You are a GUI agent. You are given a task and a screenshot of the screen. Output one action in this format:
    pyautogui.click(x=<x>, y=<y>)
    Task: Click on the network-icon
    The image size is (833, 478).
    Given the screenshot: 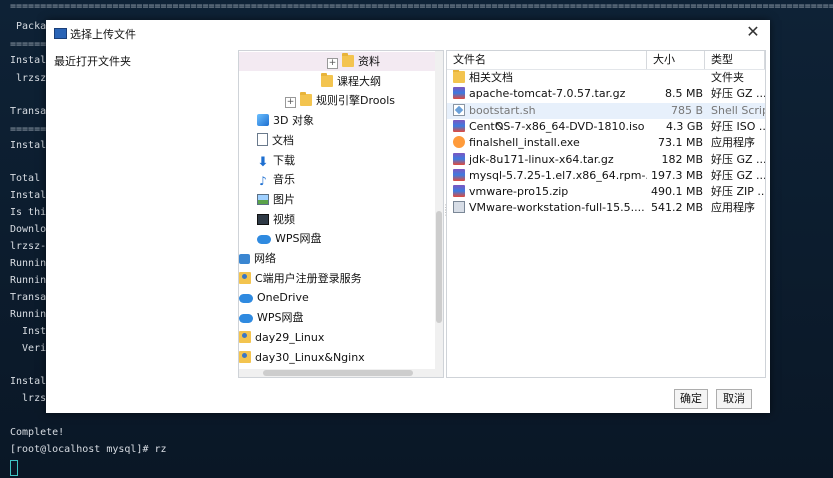 What is the action you would take?
    pyautogui.click(x=244, y=259)
    